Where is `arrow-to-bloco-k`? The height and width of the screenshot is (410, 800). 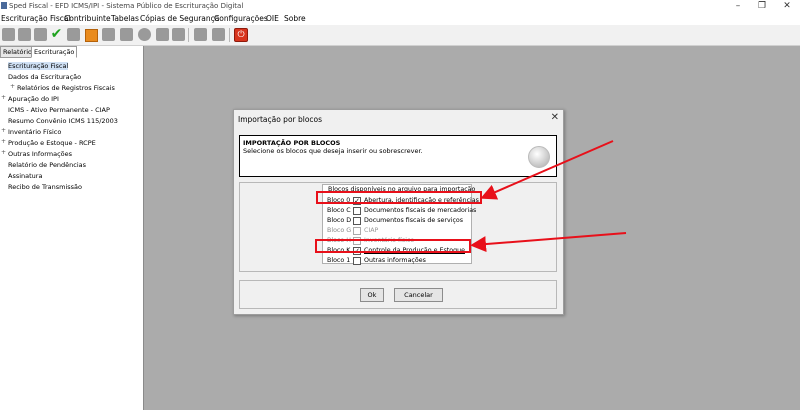 arrow-to-bloco-k is located at coordinates (548, 242).